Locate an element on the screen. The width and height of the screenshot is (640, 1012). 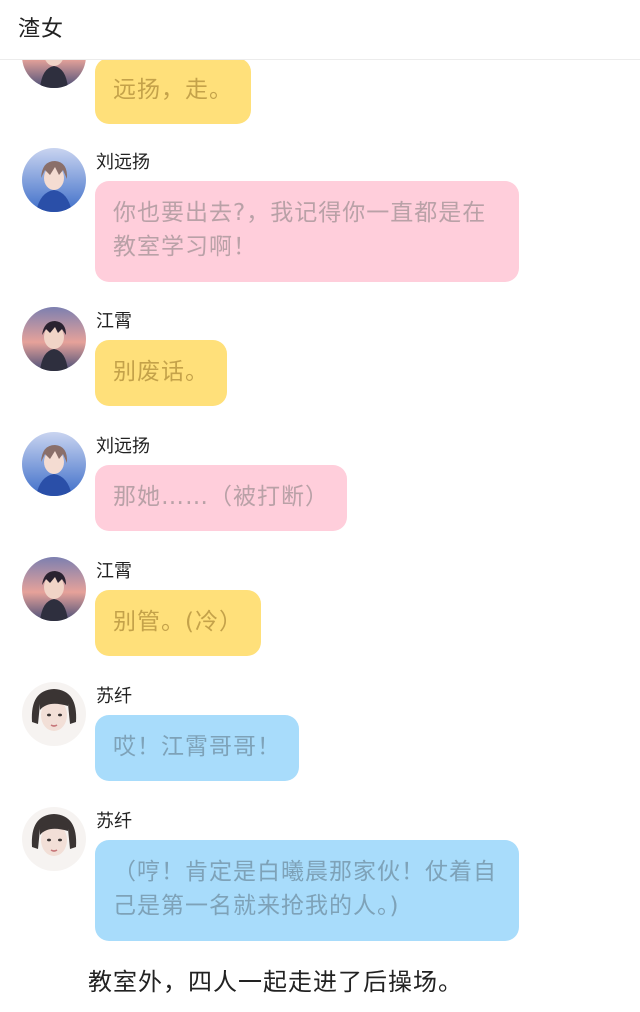
message-bubble: 你也要出去?，我记得你一直都是在教室学习啊！ is located at coordinates (307, 231).